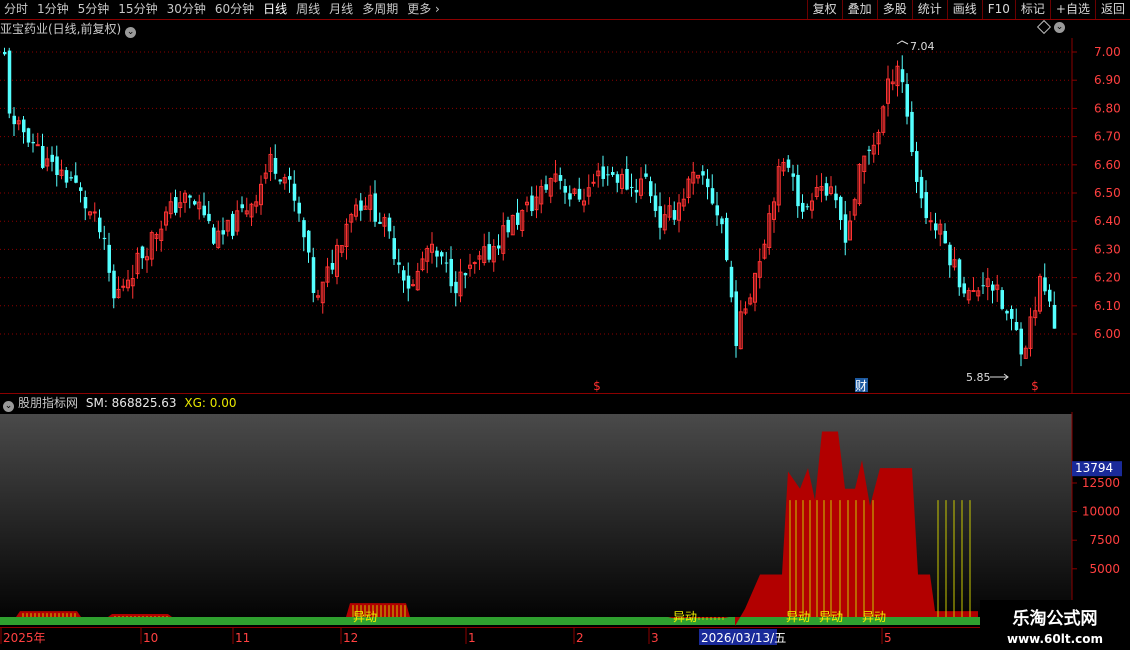 The image size is (1130, 650). Describe the element at coordinates (61, 29) in the screenshot. I see `stock-title: 亚宝药业(日线,前复权)` at that location.